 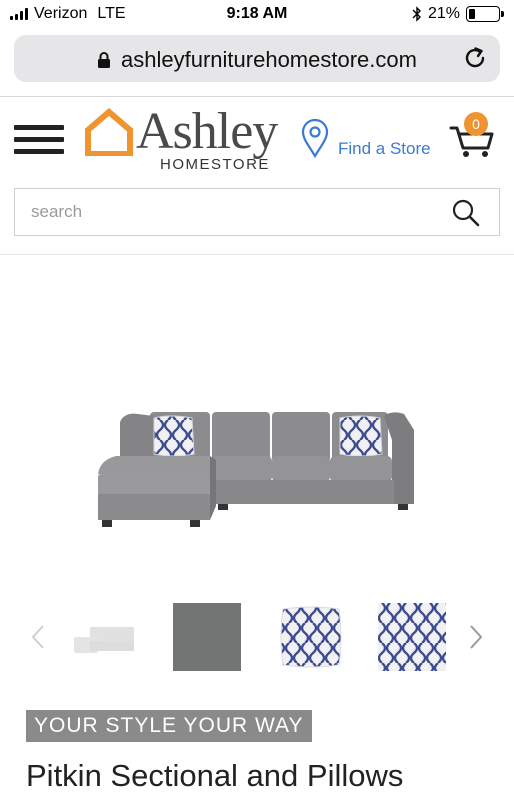 What do you see at coordinates (257, 254) in the screenshot?
I see `header-divider` at bounding box center [257, 254].